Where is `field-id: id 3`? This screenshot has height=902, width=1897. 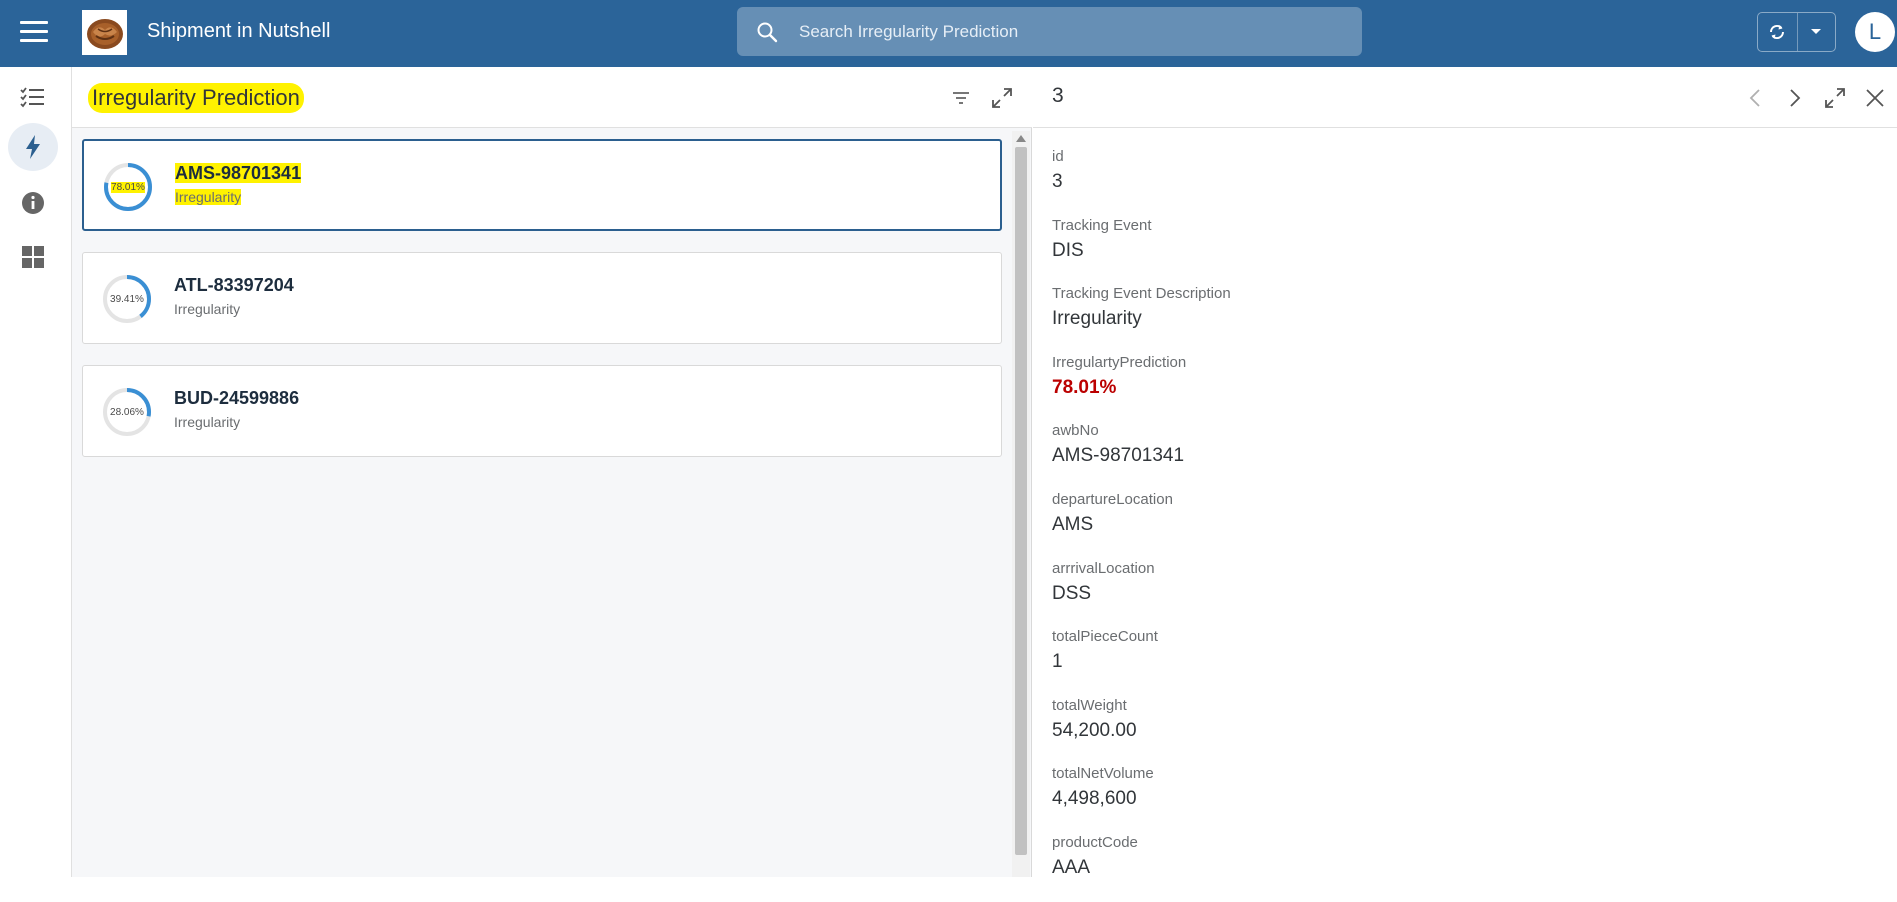
field-id: id 3 is located at coordinates (1058, 170).